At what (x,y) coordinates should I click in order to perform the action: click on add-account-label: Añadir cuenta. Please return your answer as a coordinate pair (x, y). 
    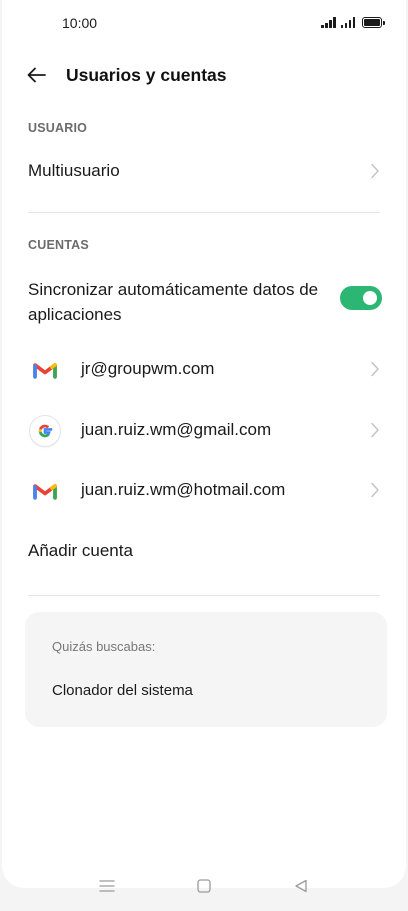
    Looking at the image, I should click on (80, 550).